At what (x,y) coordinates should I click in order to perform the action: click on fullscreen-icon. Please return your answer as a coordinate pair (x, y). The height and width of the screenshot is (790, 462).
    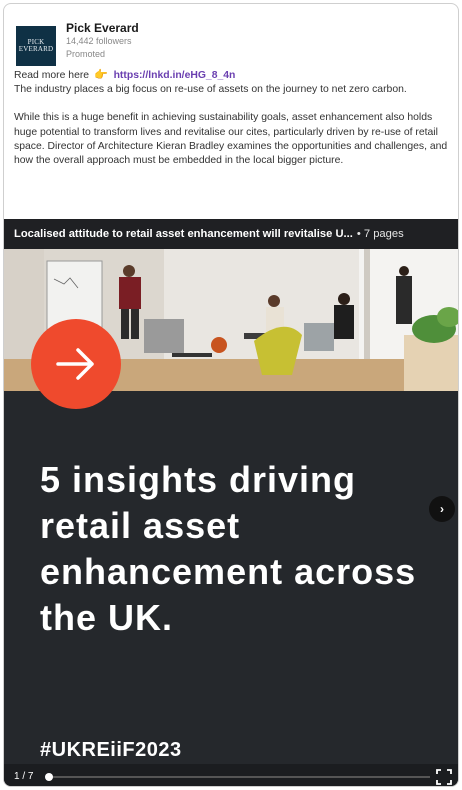
    Looking at the image, I should click on (444, 777).